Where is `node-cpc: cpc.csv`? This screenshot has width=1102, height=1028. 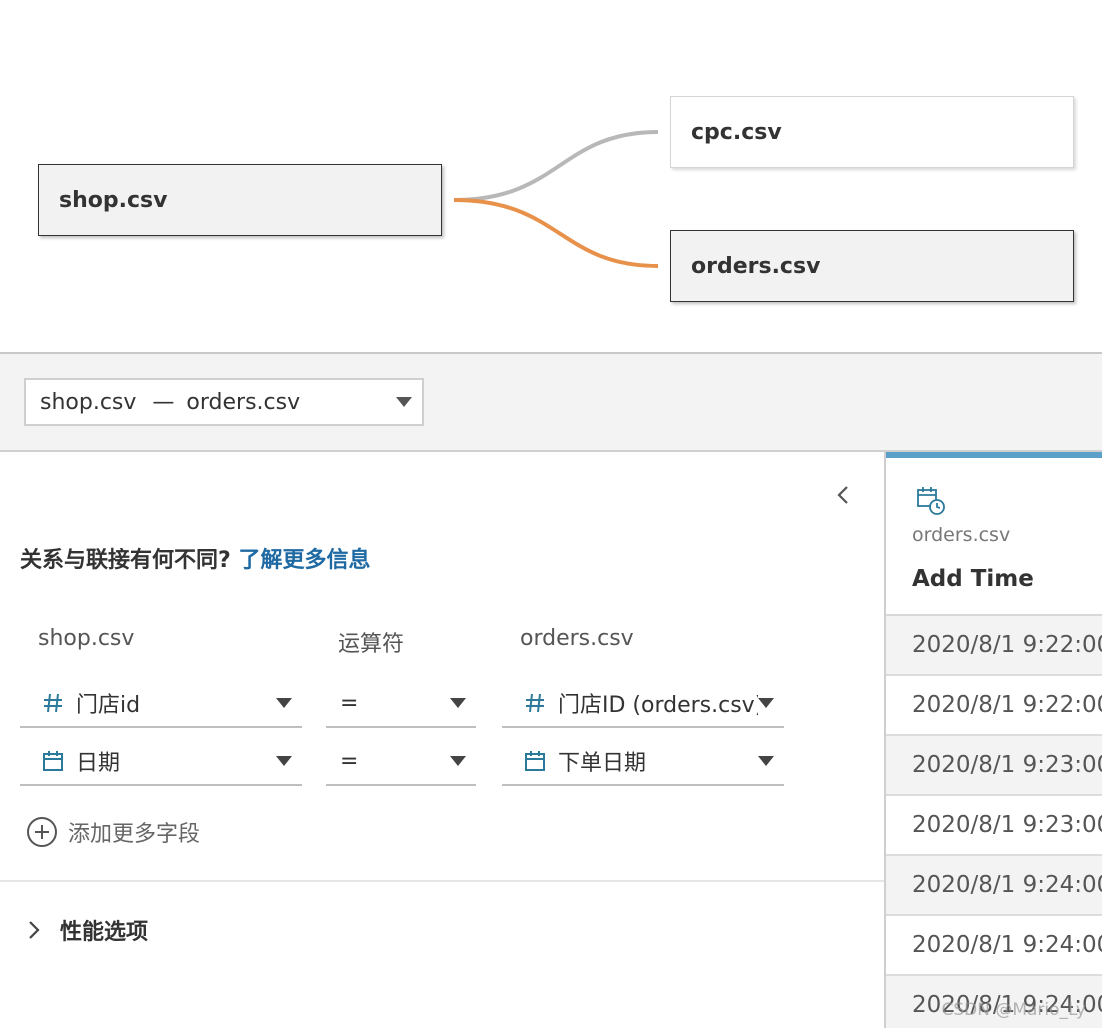
node-cpc: cpc.csv is located at coordinates (872, 132).